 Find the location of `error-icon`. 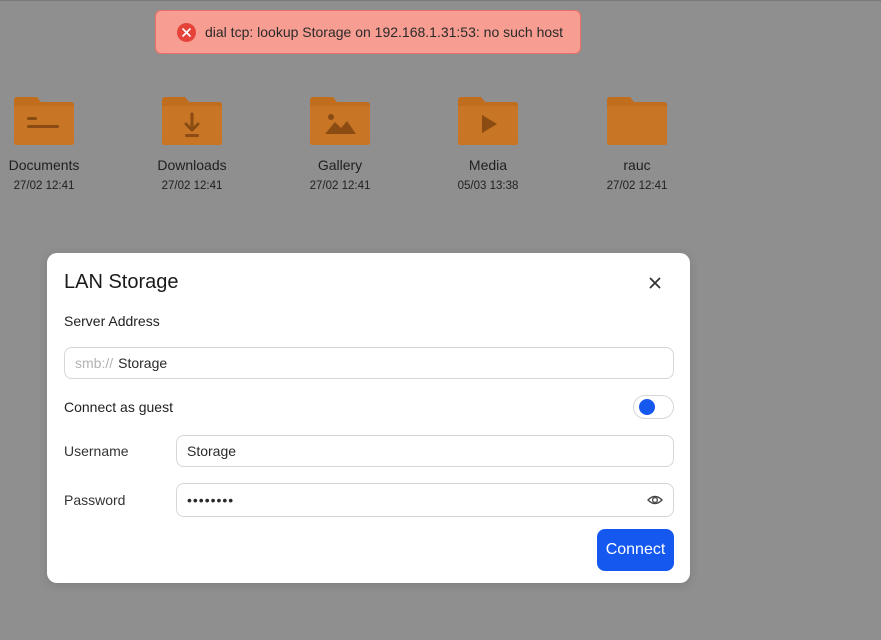

error-icon is located at coordinates (186, 32).